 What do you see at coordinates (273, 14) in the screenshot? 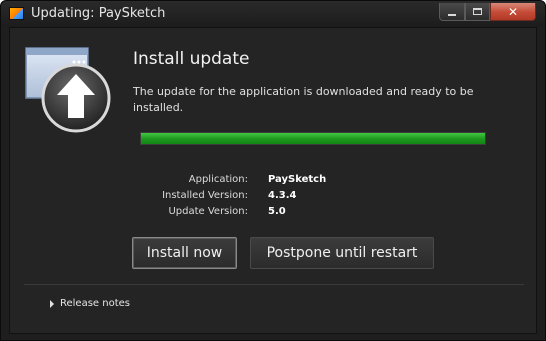
I see `title-bar: Updating: PaySketch ✕` at bounding box center [273, 14].